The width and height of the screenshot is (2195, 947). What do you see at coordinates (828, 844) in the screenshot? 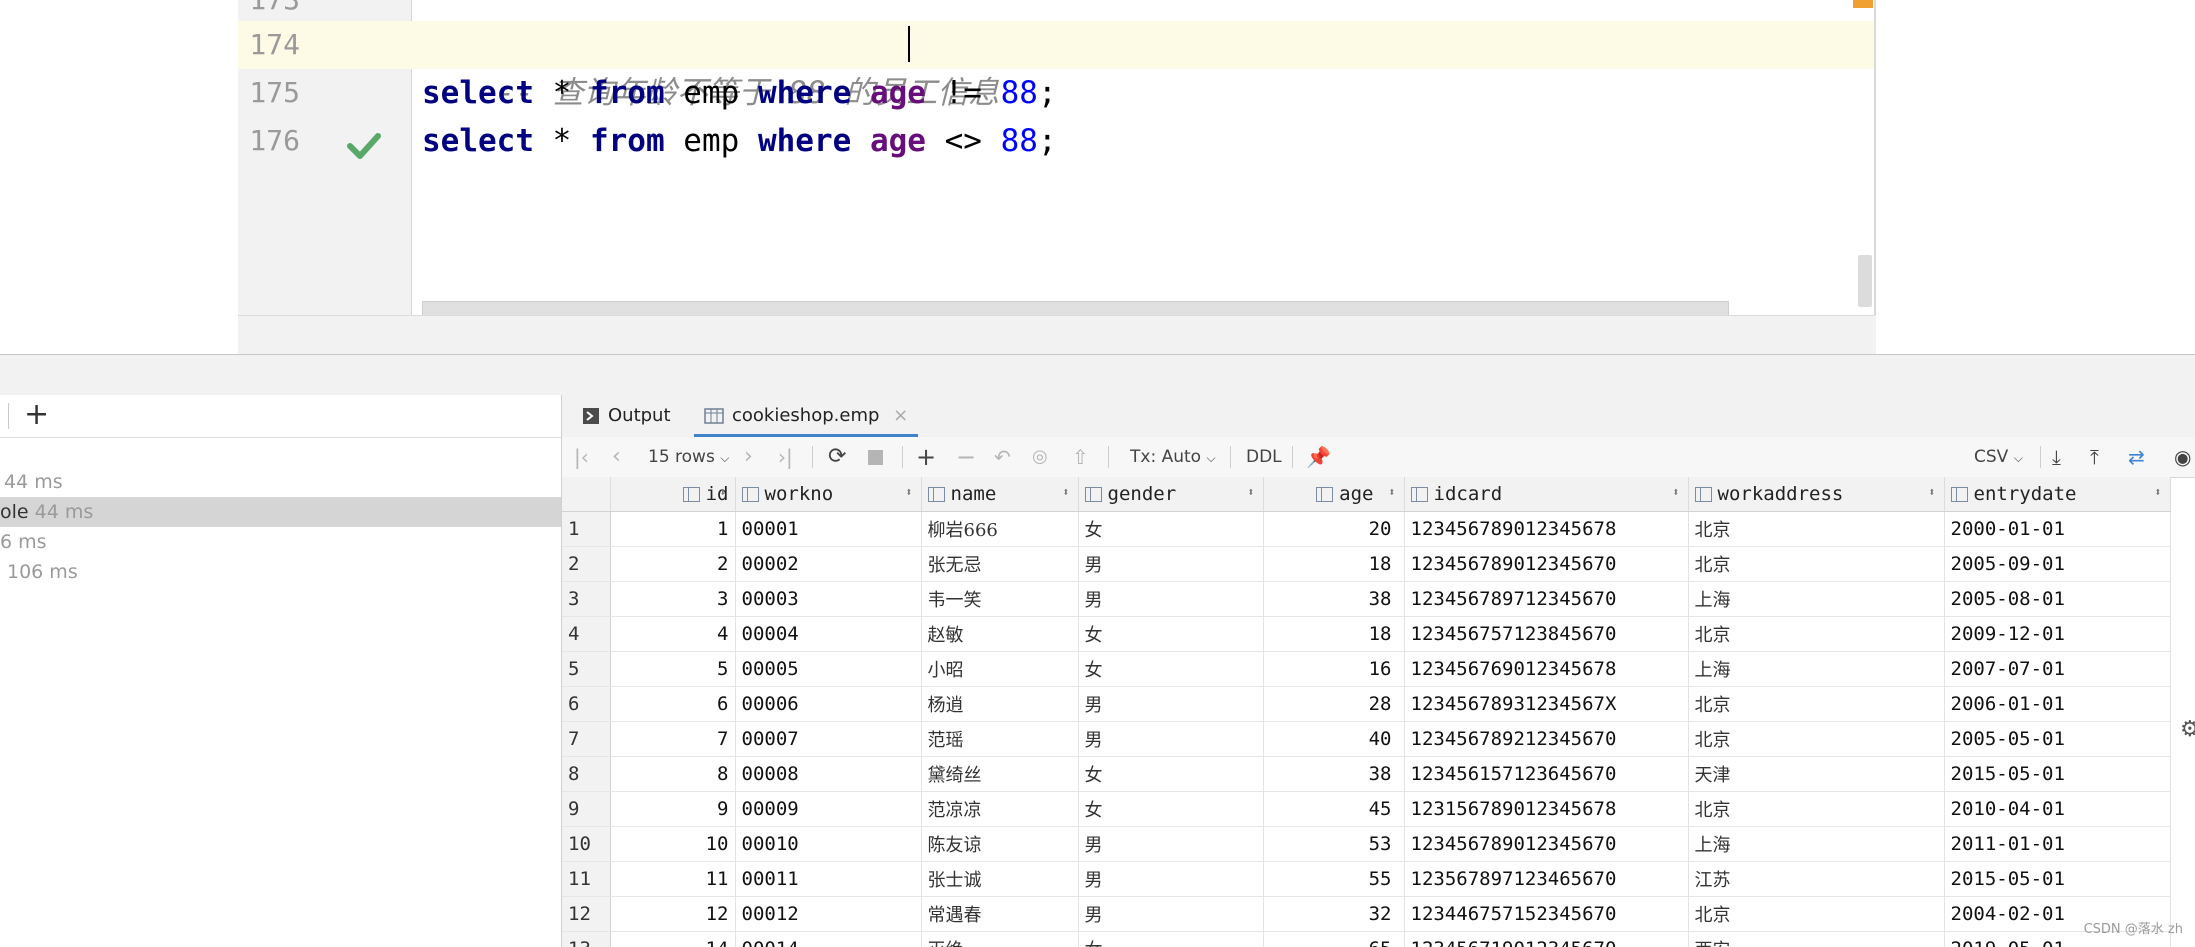
I see `cell-workno: 00010` at bounding box center [828, 844].